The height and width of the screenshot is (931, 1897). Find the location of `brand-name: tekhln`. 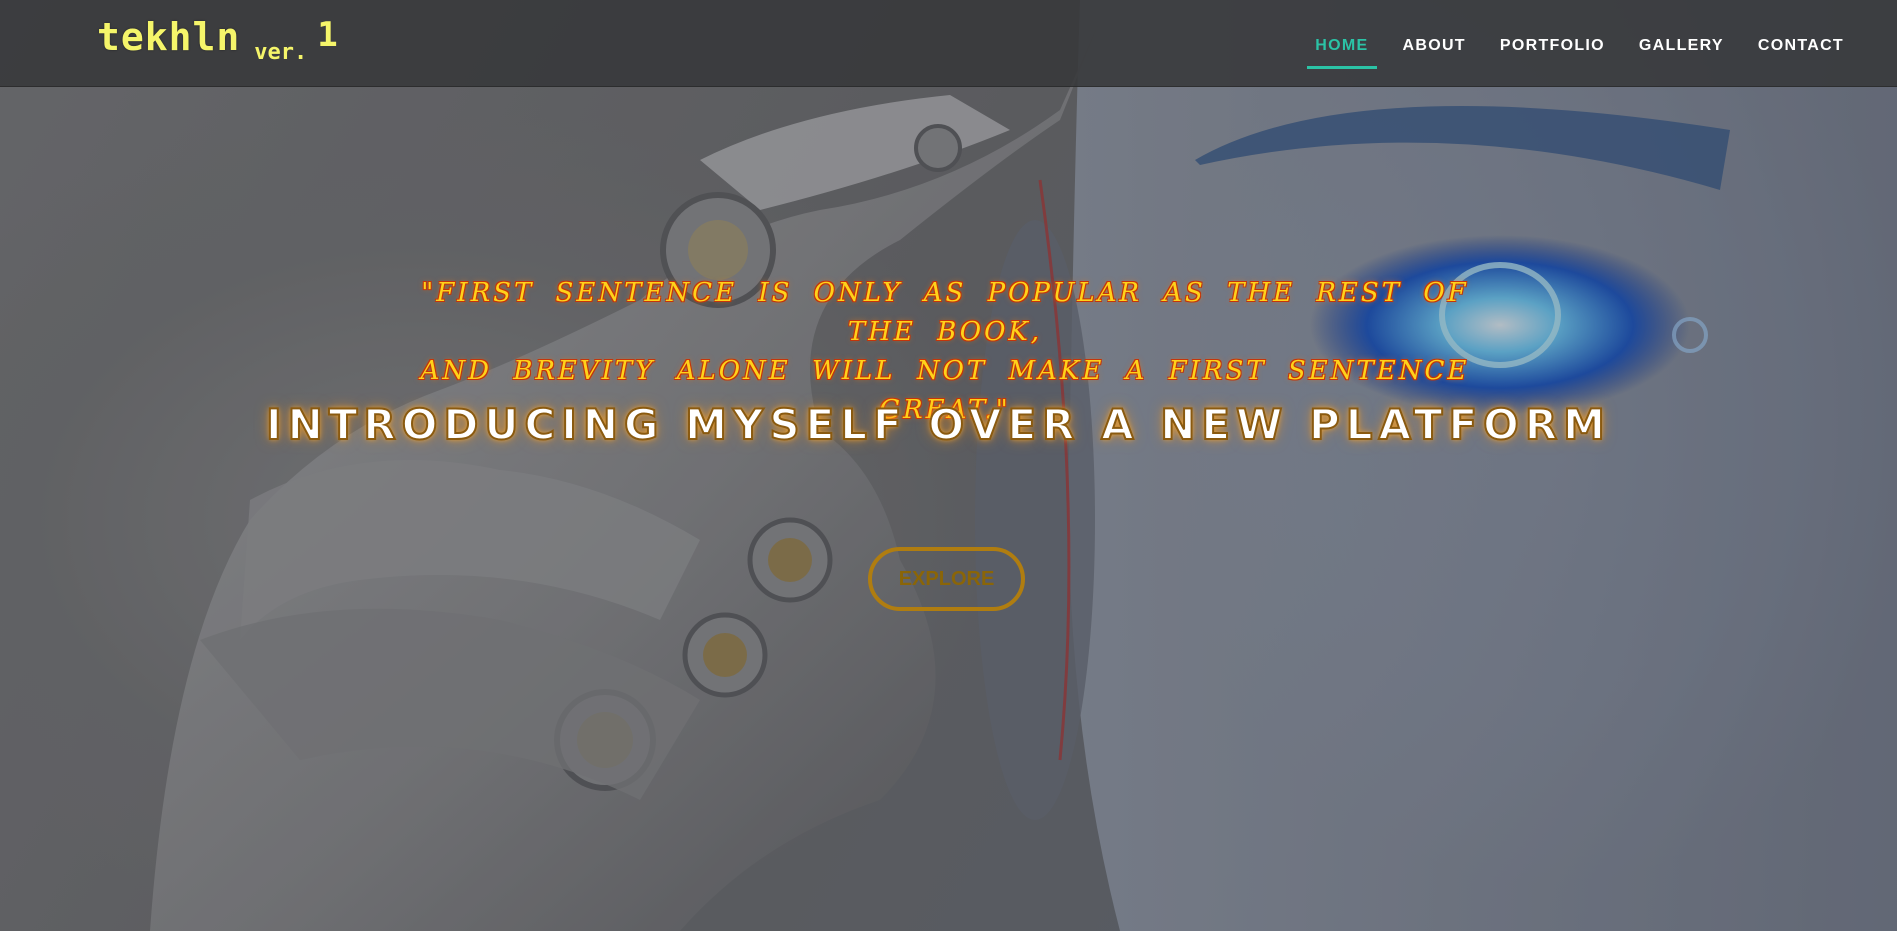

brand-name: tekhln is located at coordinates (169, 37).